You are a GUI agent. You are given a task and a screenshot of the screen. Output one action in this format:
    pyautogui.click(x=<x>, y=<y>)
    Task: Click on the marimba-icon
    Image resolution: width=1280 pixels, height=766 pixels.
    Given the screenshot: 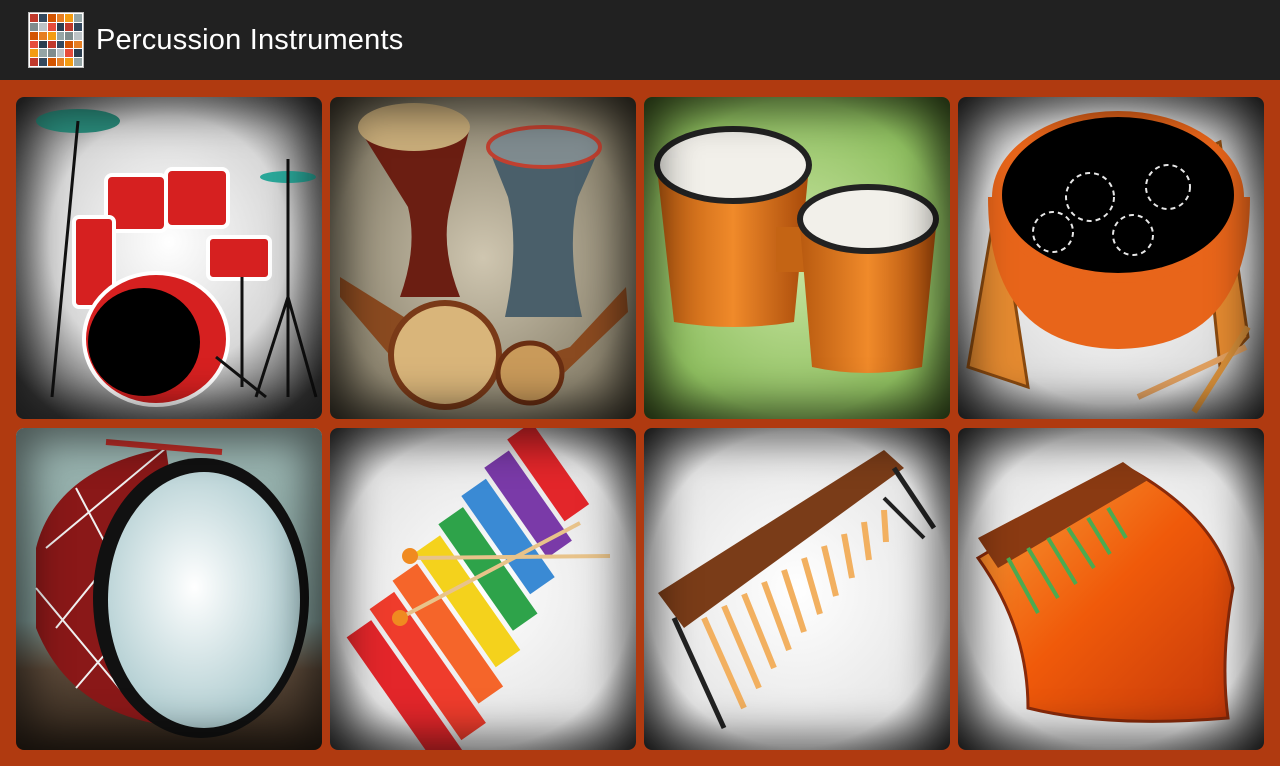 What is the action you would take?
    pyautogui.click(x=797, y=589)
    